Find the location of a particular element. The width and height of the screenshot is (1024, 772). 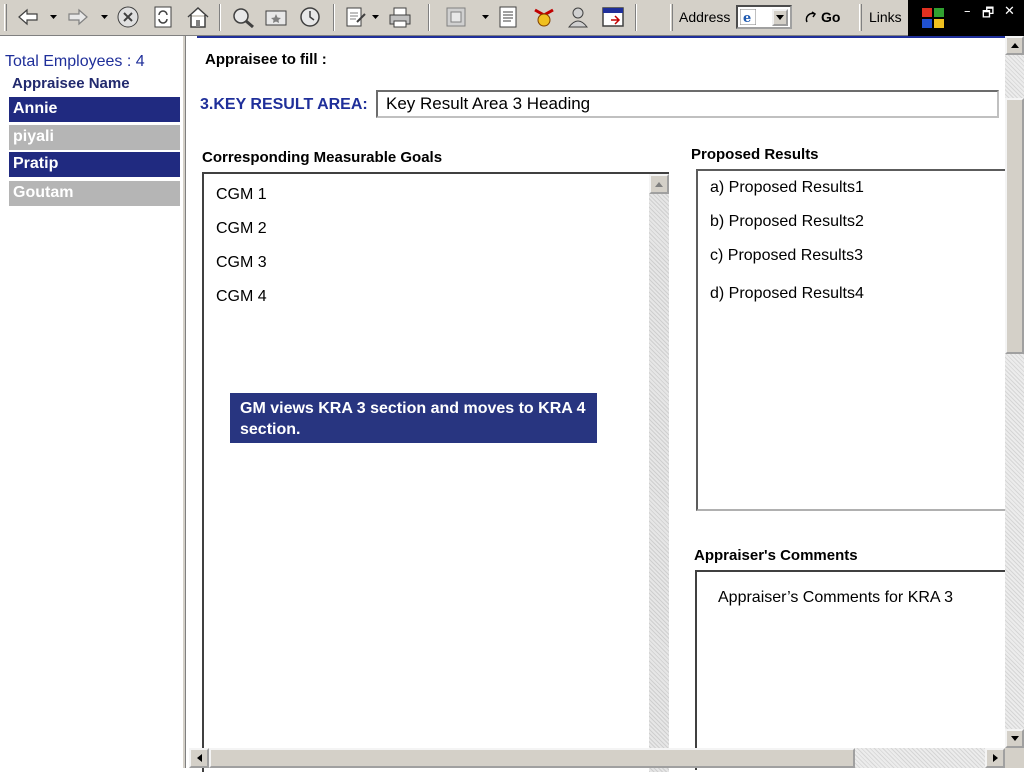

go-arrow-icon is located at coordinates (811, 17).